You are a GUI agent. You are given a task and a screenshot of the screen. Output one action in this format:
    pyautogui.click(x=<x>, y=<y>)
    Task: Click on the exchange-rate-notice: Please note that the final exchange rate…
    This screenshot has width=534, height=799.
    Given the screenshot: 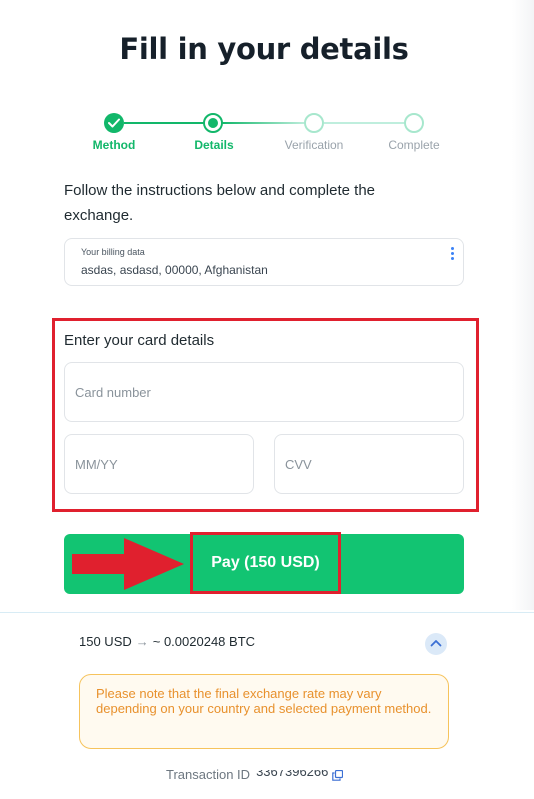 What is the action you would take?
    pyautogui.click(x=264, y=711)
    